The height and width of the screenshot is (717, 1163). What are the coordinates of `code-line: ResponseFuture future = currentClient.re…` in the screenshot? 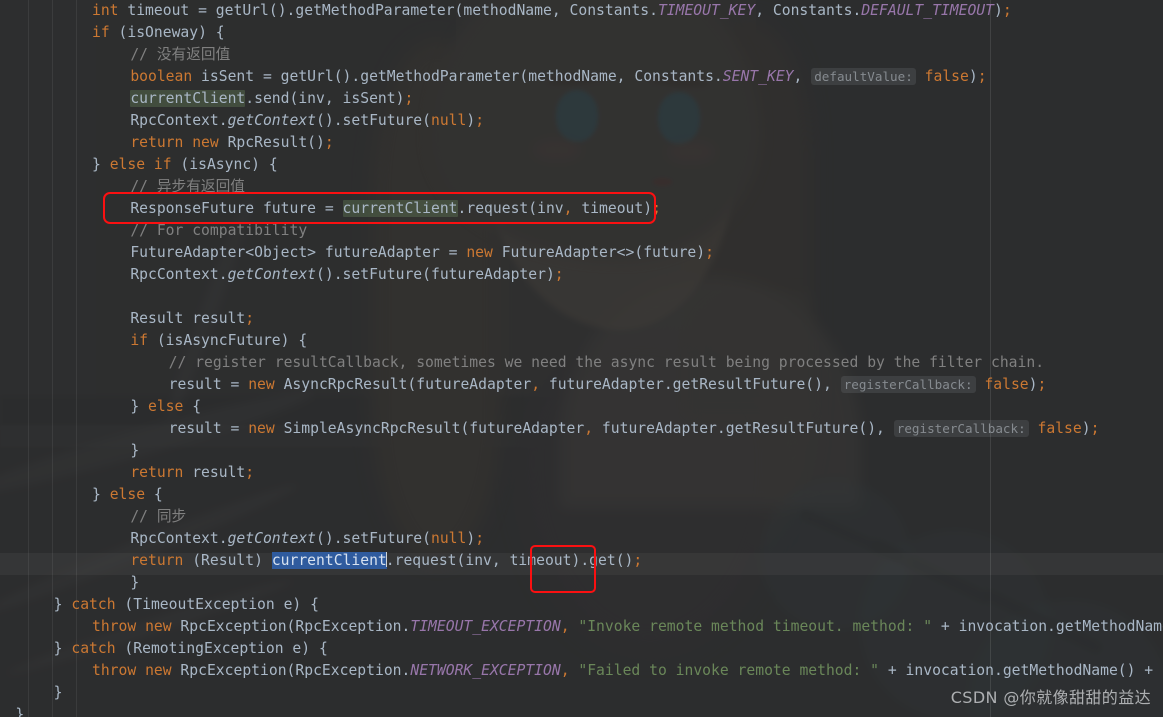 It's located at (395, 209).